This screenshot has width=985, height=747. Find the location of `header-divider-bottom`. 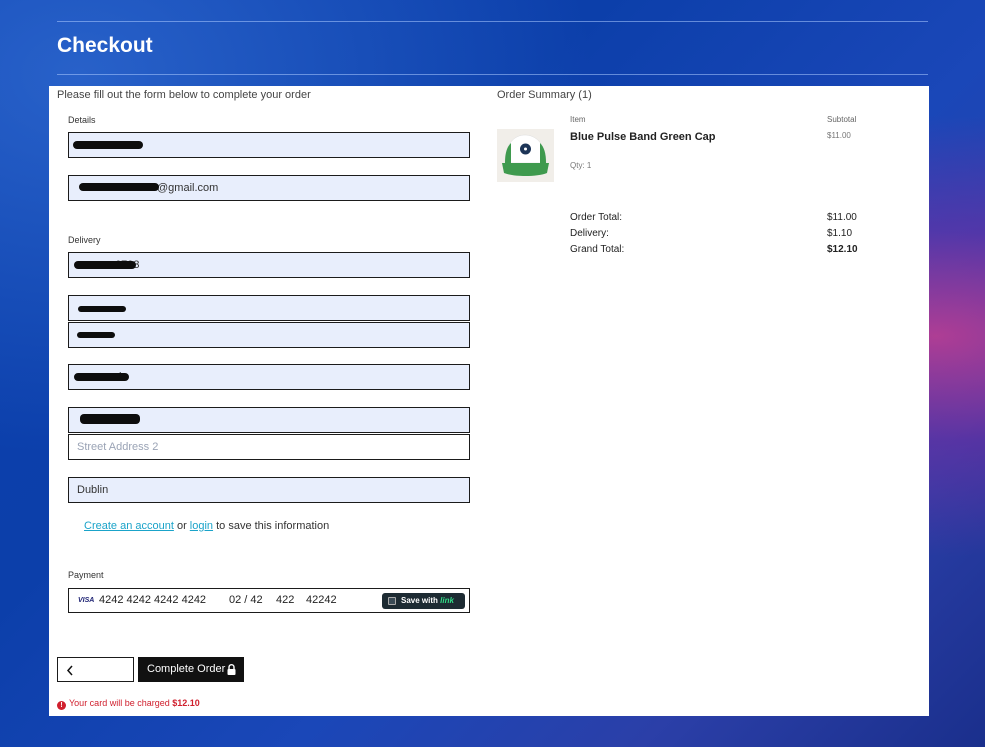

header-divider-bottom is located at coordinates (492, 74).